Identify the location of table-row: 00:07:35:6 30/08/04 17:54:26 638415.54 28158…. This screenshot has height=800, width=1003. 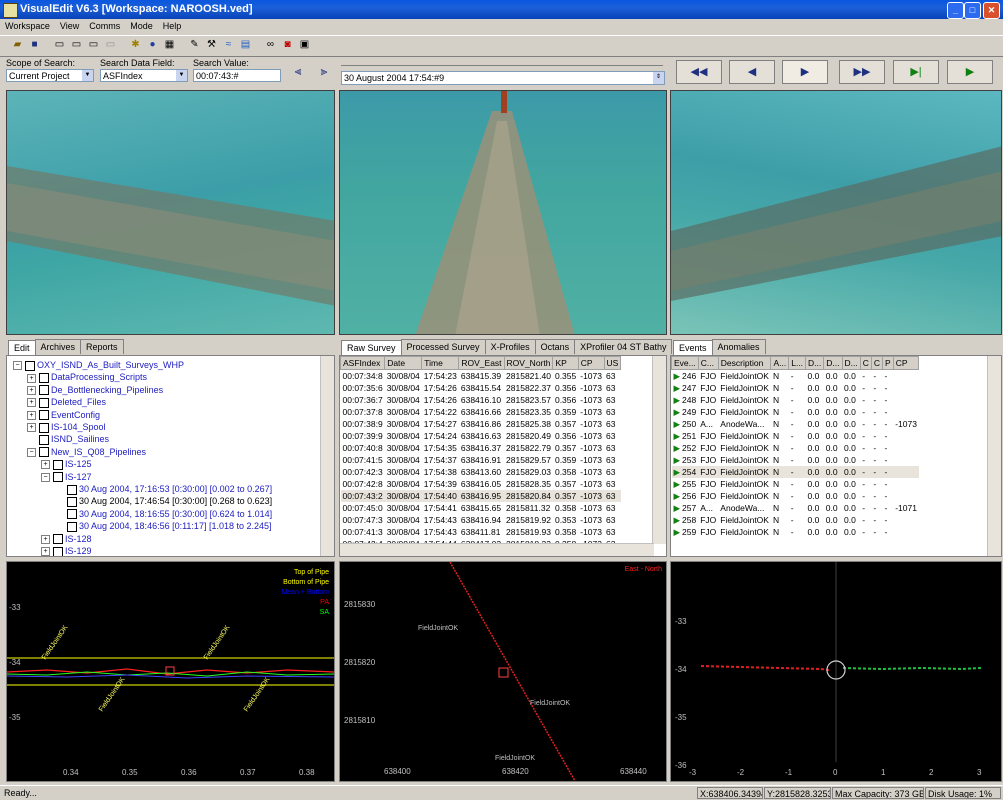
(481, 388).